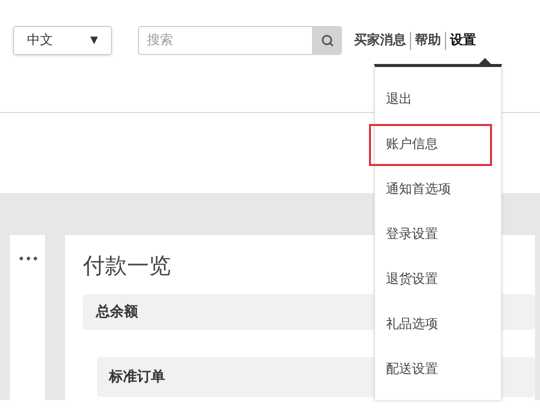 The height and width of the screenshot is (413, 540). What do you see at coordinates (463, 40) in the screenshot?
I see `header-link: 设置` at bounding box center [463, 40].